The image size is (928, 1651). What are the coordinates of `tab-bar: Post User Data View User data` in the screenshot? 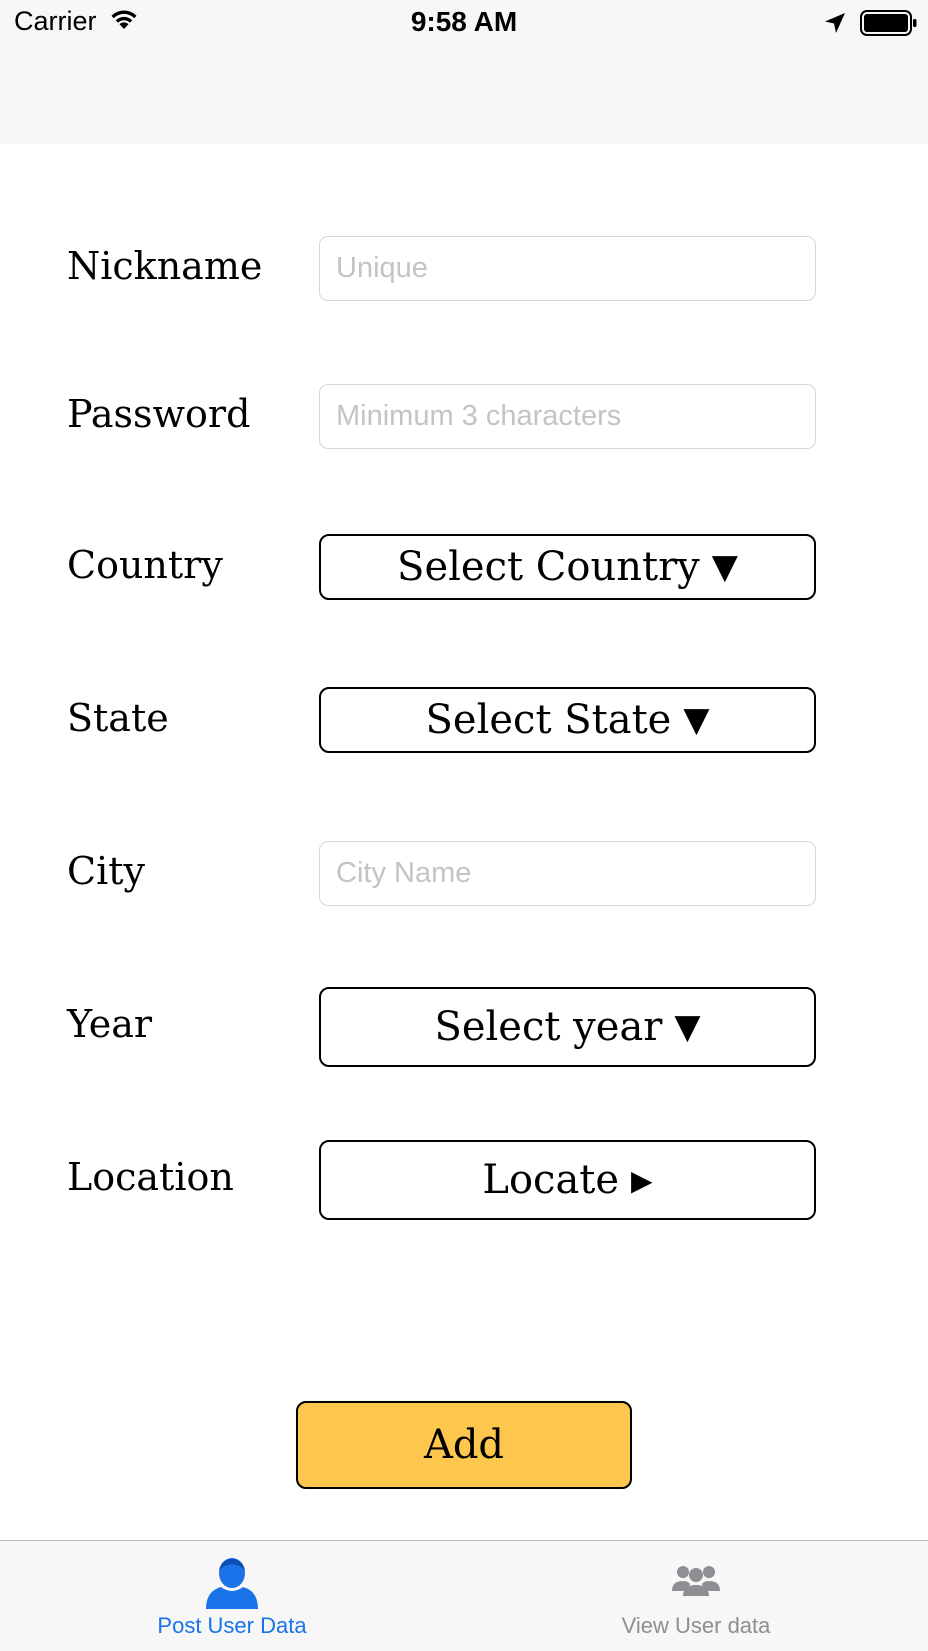 It's located at (464, 1595).